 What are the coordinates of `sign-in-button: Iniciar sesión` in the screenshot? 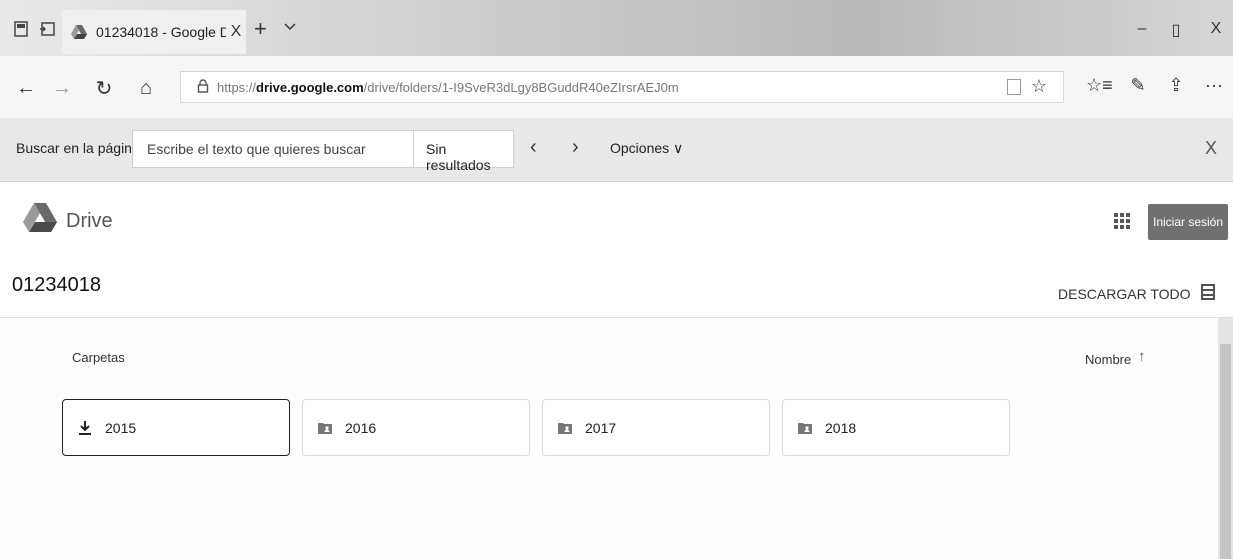 It's located at (1188, 222).